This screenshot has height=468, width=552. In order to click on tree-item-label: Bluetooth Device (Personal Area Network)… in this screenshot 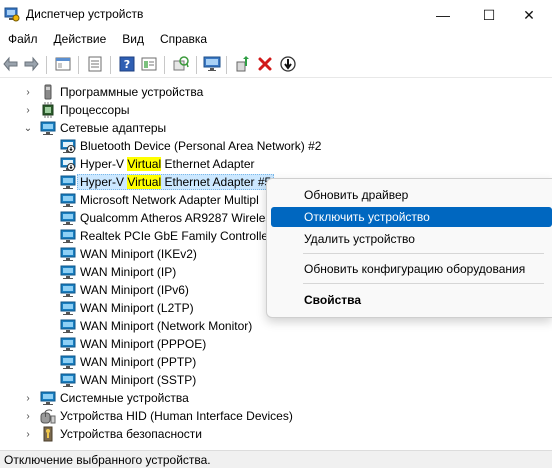, I will do `click(201, 146)`.